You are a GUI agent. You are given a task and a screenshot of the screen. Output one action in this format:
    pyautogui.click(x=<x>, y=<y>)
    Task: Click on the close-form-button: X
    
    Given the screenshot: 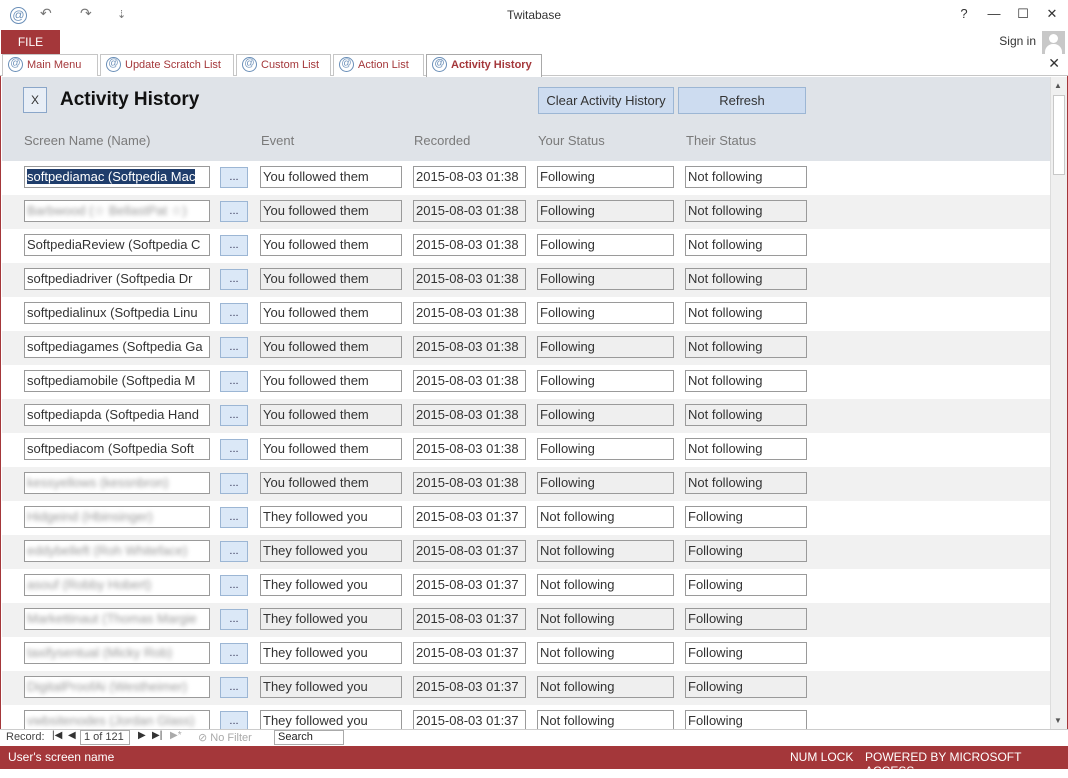 What is the action you would take?
    pyautogui.click(x=35, y=100)
    